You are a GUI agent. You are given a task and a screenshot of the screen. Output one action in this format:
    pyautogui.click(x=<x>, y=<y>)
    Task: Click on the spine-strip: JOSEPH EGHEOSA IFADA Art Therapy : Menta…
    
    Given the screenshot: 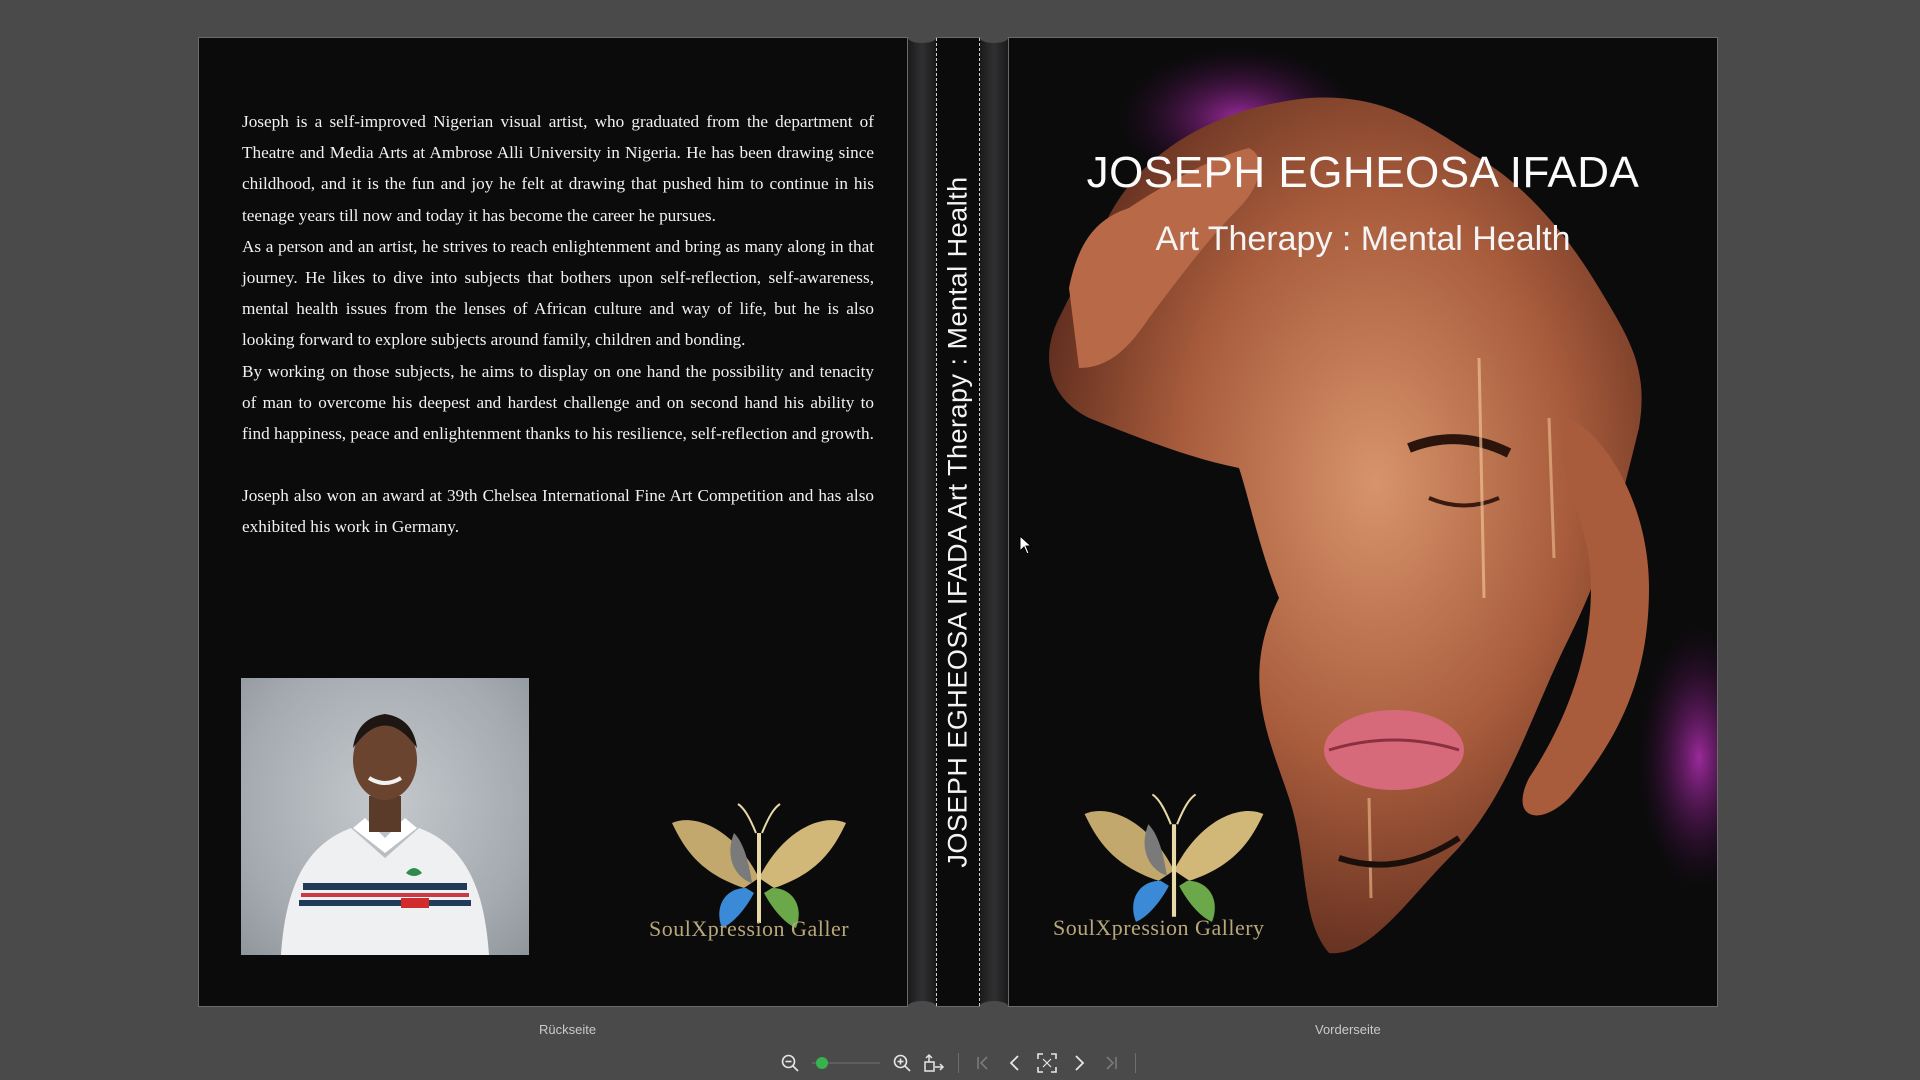 What is the action you would take?
    pyautogui.click(x=958, y=522)
    